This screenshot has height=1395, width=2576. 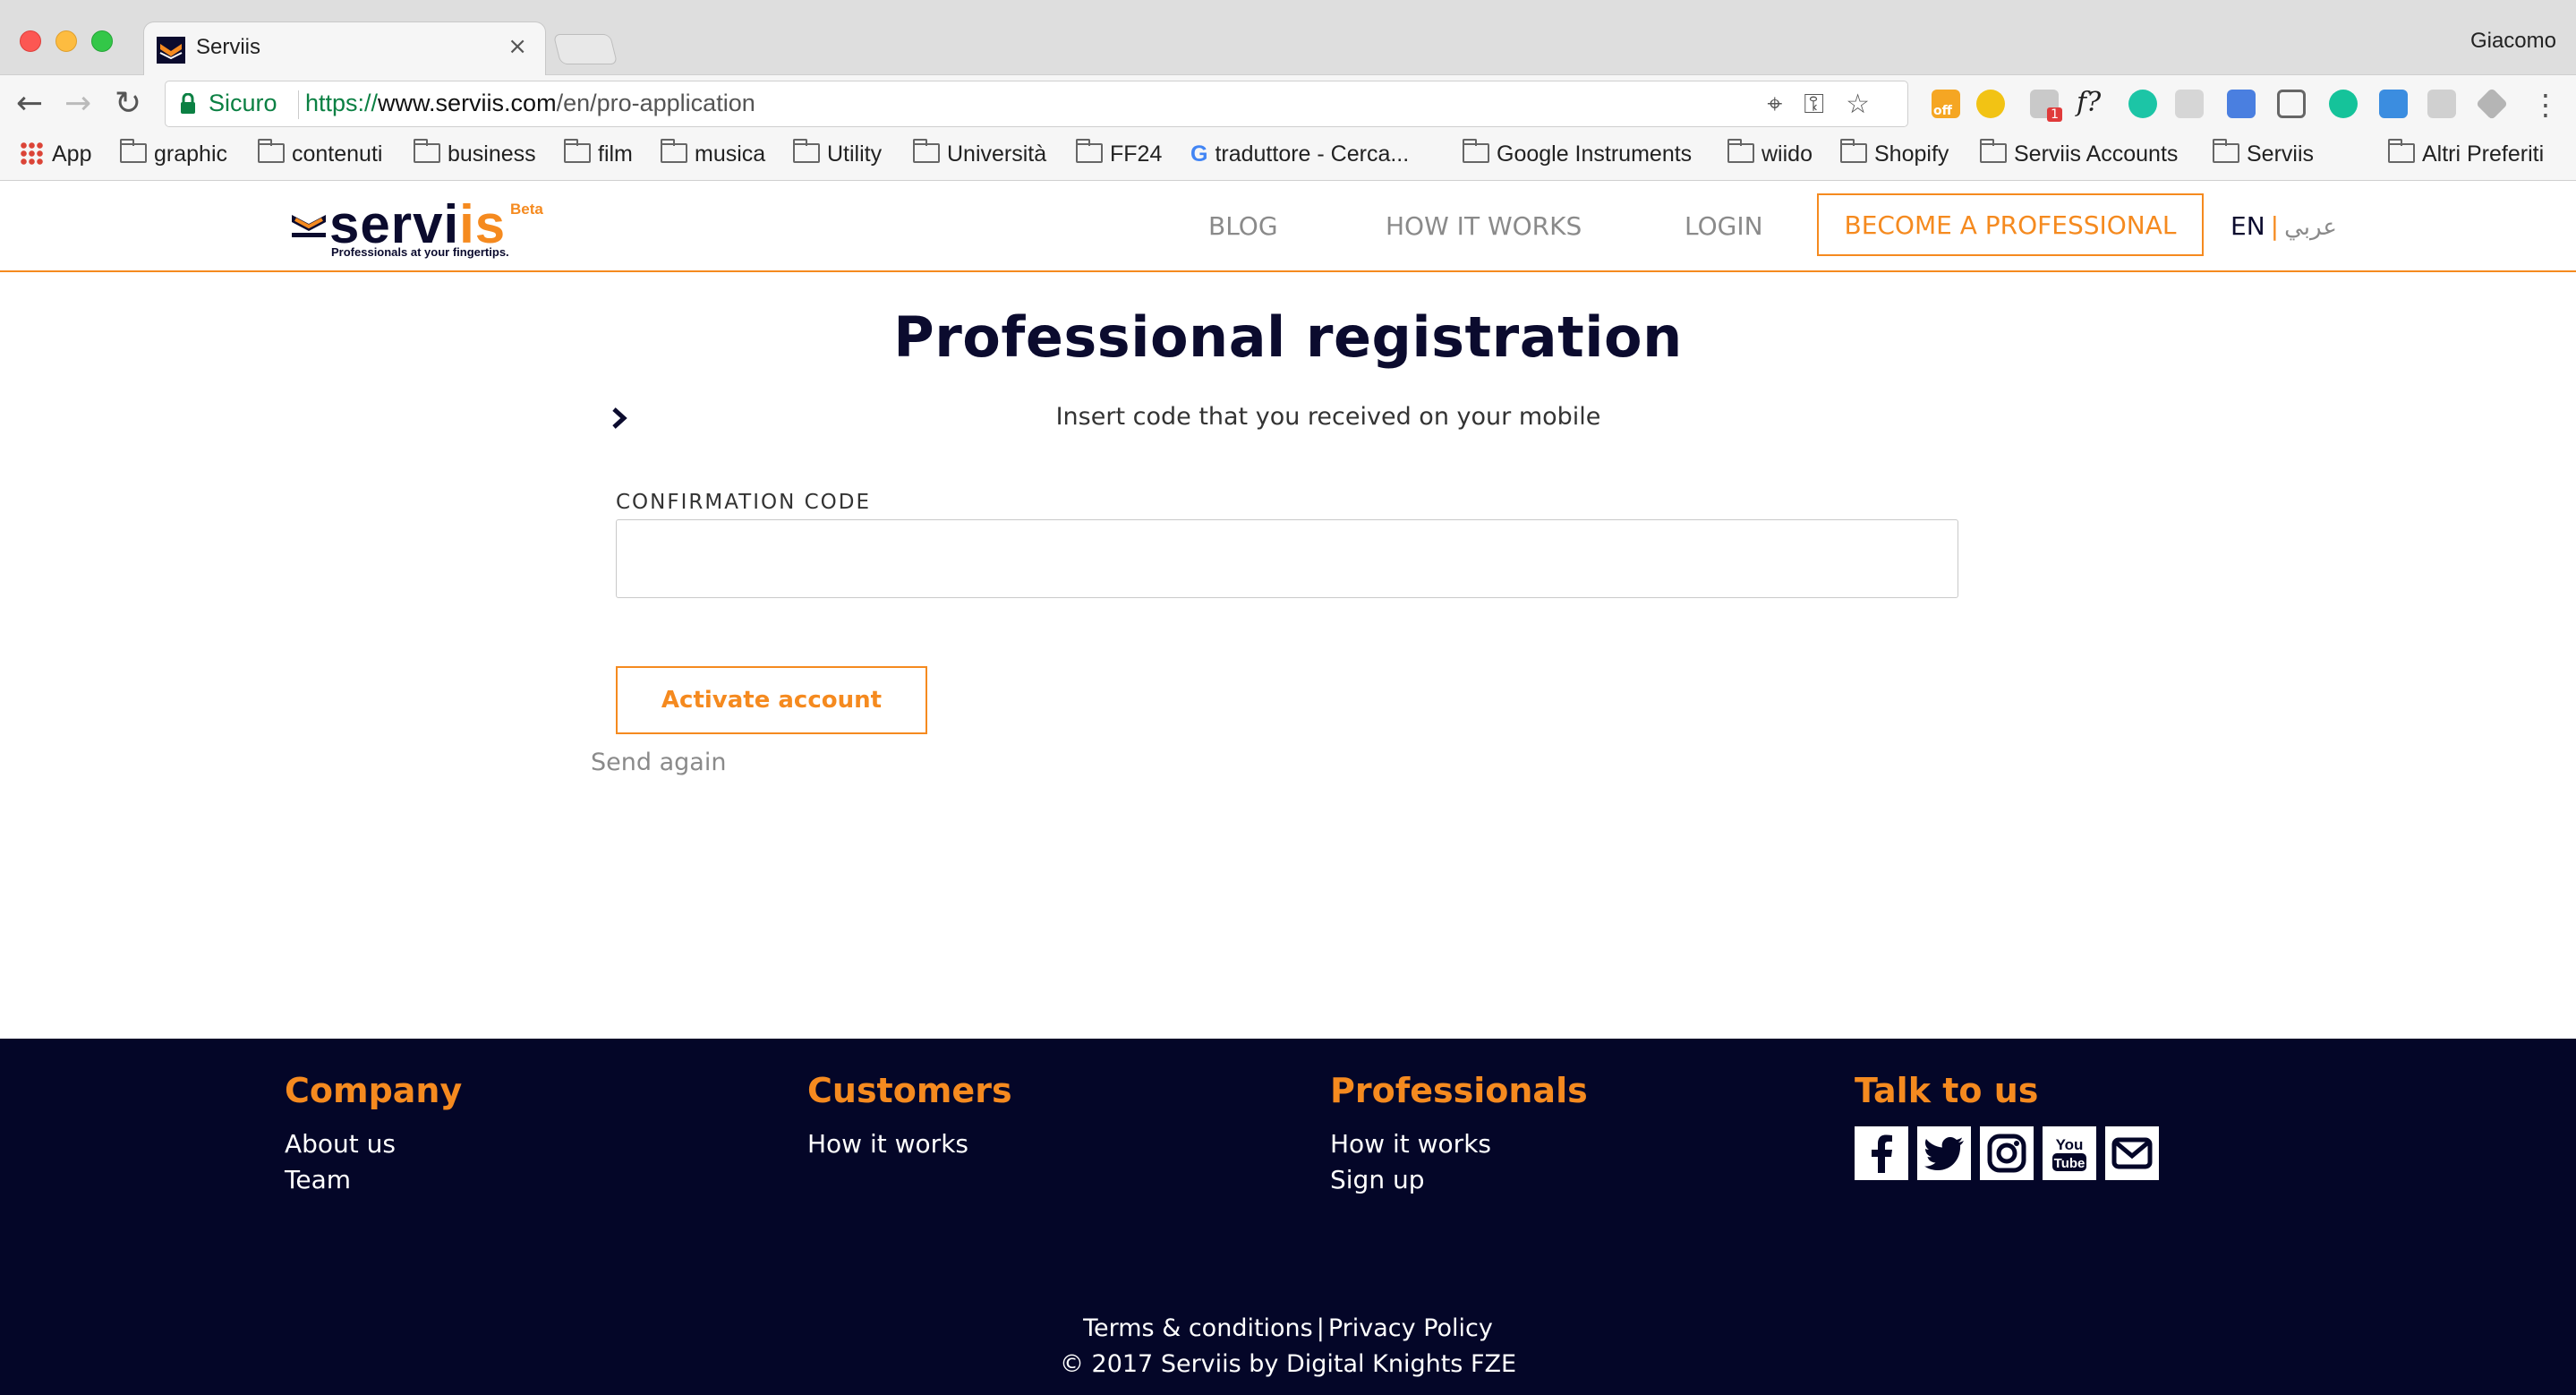 What do you see at coordinates (30, 41) in the screenshot?
I see `close-window-button` at bounding box center [30, 41].